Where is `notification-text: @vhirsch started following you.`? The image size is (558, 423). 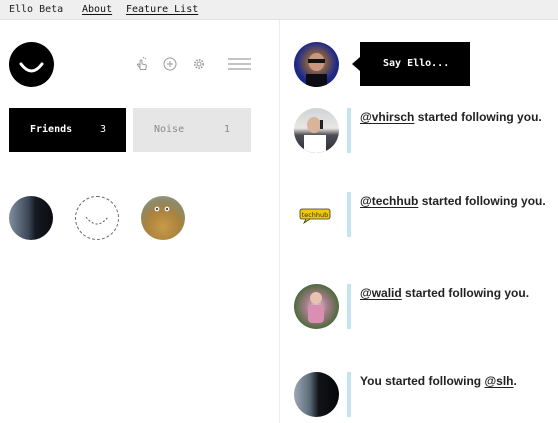
notification-text: @vhirsch started following you. is located at coordinates (451, 117).